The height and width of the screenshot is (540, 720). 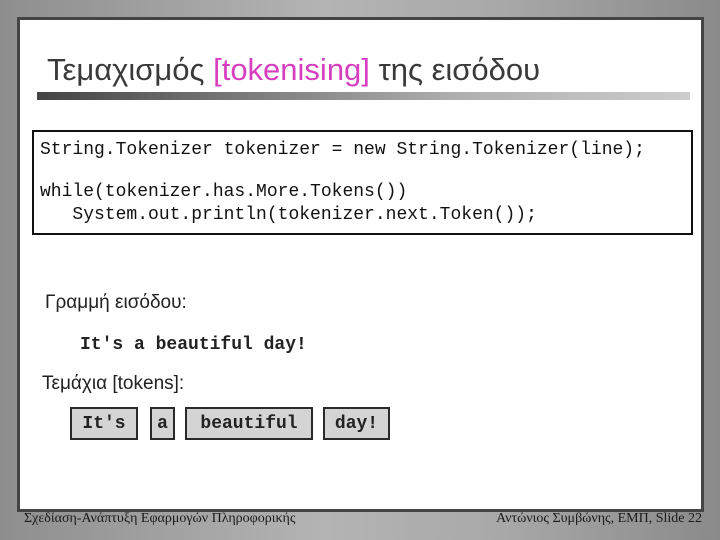 I want to click on input-line-example: It's a beautiful day!, so click(x=193, y=345).